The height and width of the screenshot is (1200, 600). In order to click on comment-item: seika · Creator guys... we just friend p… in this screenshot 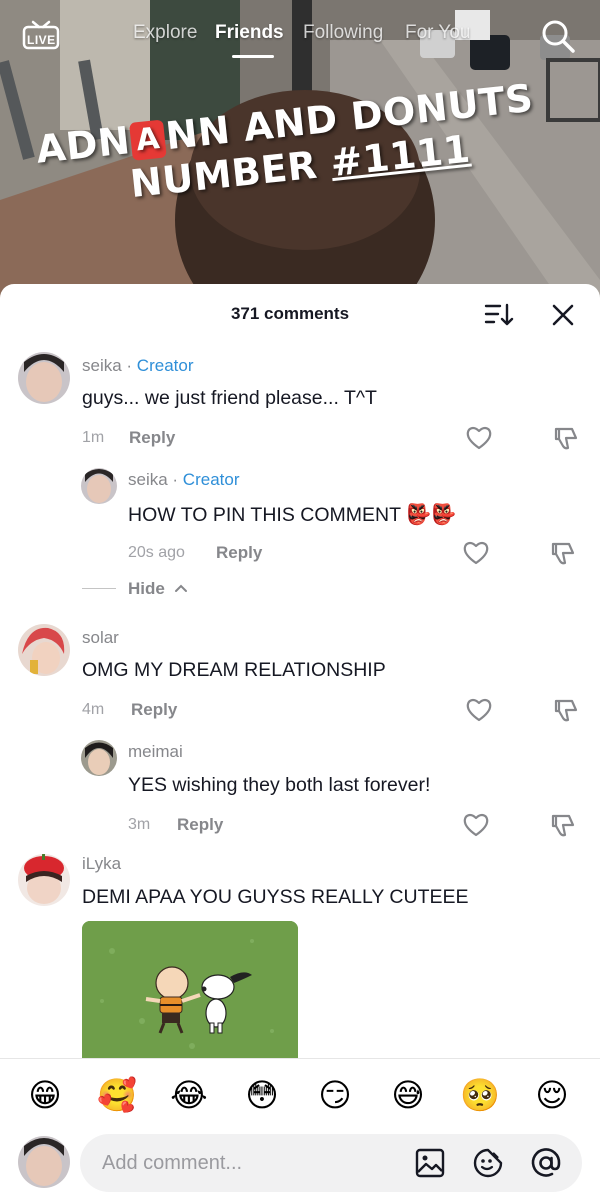, I will do `click(300, 401)`.